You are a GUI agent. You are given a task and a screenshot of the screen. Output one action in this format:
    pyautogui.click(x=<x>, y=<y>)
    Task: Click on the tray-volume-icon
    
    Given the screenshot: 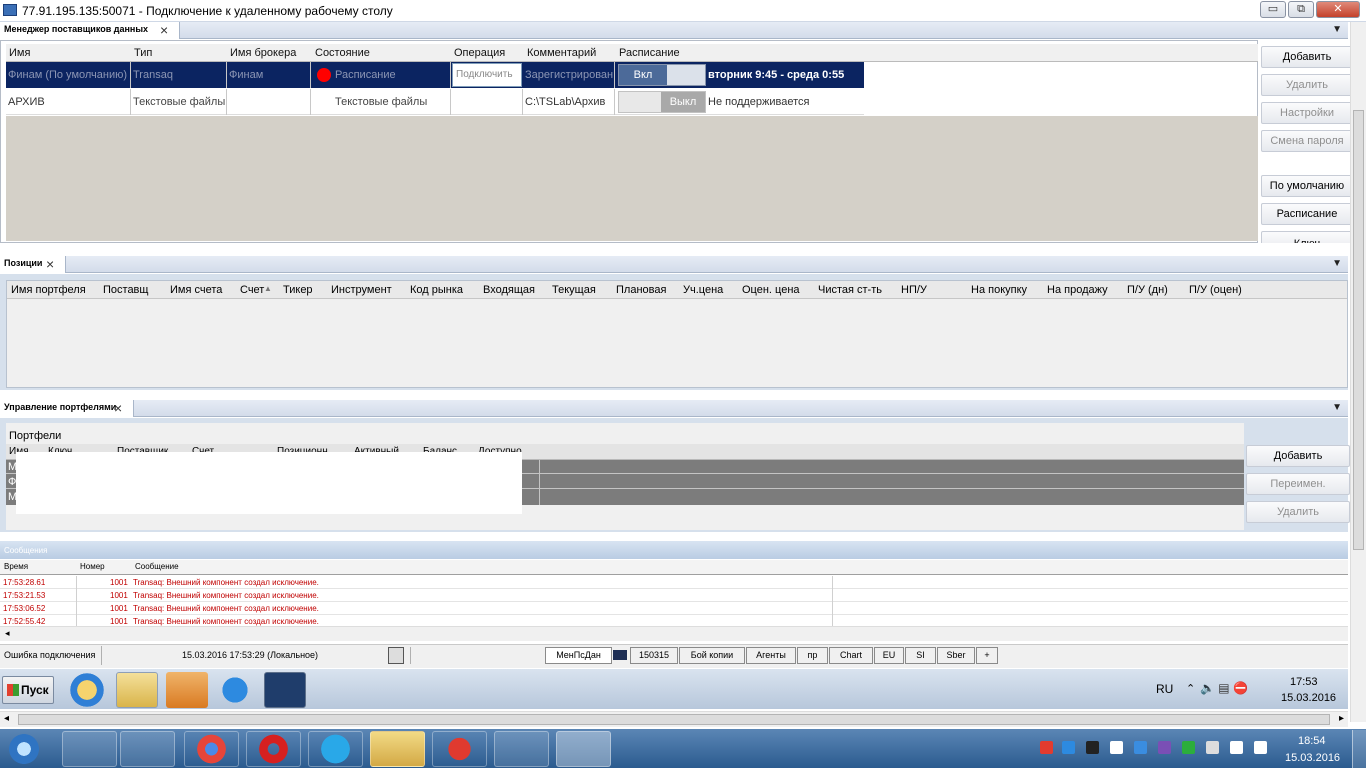 What is the action you would take?
    pyautogui.click(x=1236, y=747)
    